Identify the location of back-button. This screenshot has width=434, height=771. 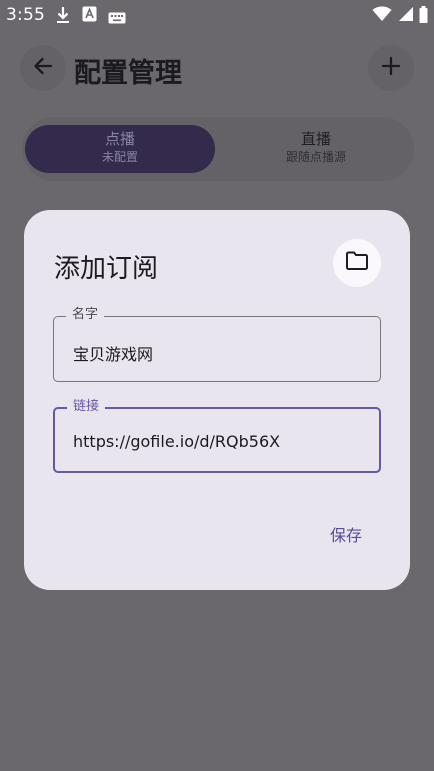
(43, 68).